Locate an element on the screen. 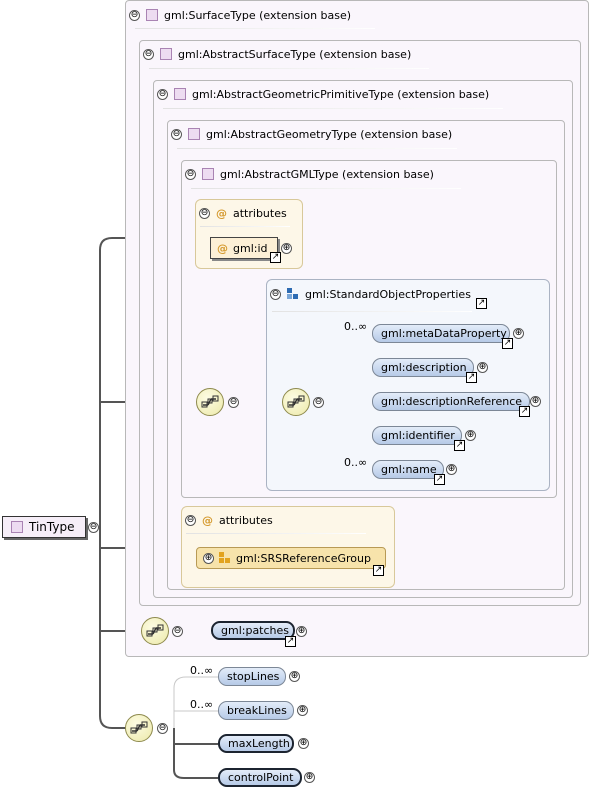 This screenshot has width=591, height=794. attribute-label: gml:id is located at coordinates (250, 248).